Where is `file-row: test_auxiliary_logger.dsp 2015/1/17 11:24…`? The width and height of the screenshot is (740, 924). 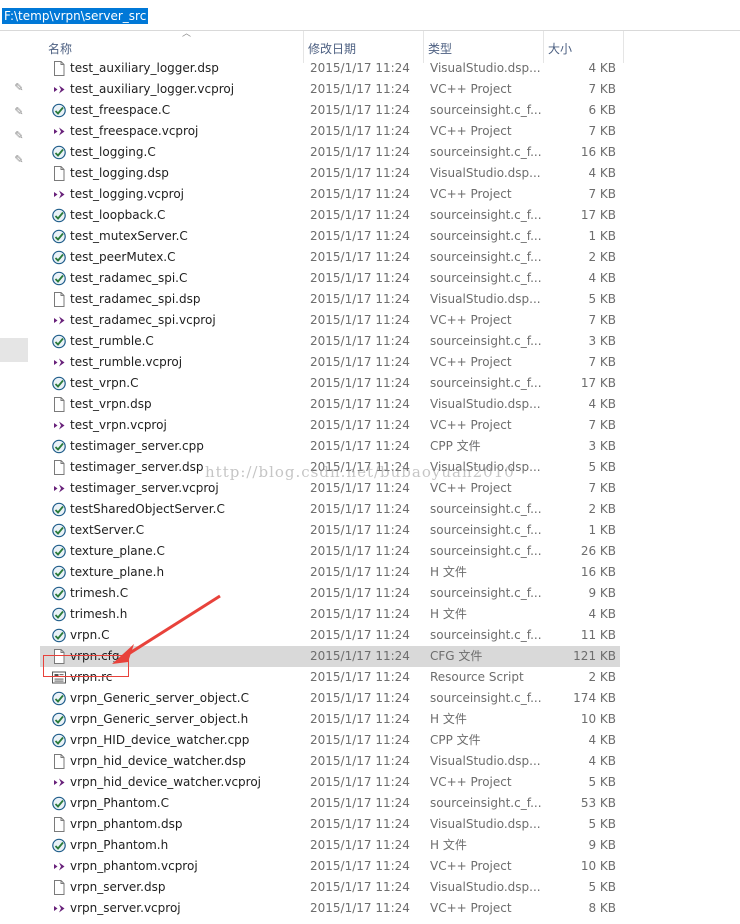
file-row: test_auxiliary_logger.dsp 2015/1/17 11:24… is located at coordinates (330, 68).